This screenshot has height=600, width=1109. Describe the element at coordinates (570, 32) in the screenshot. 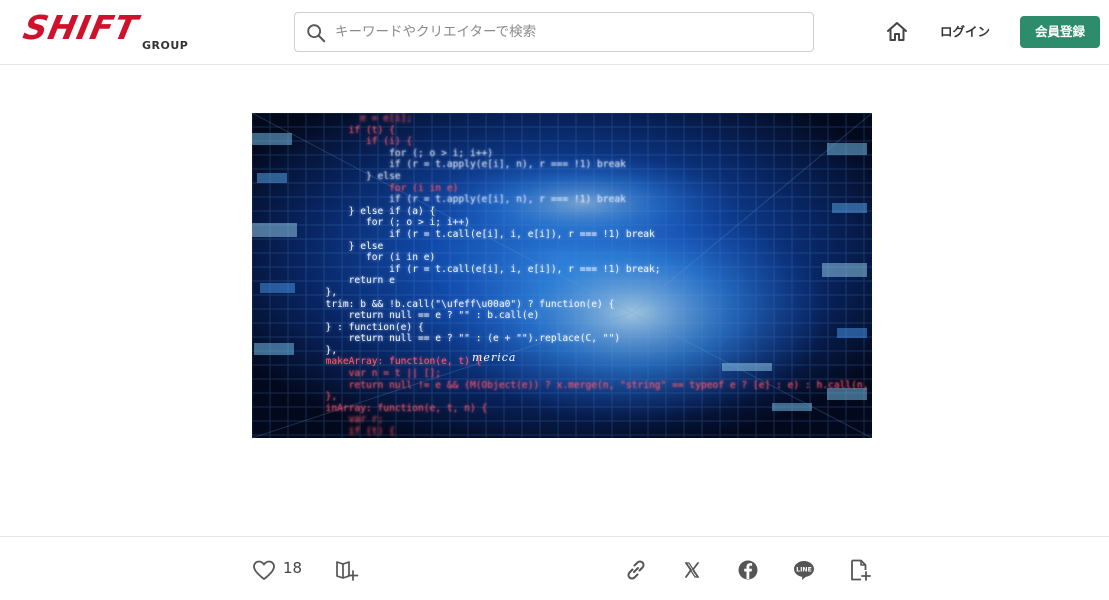

I see `search-input` at that location.